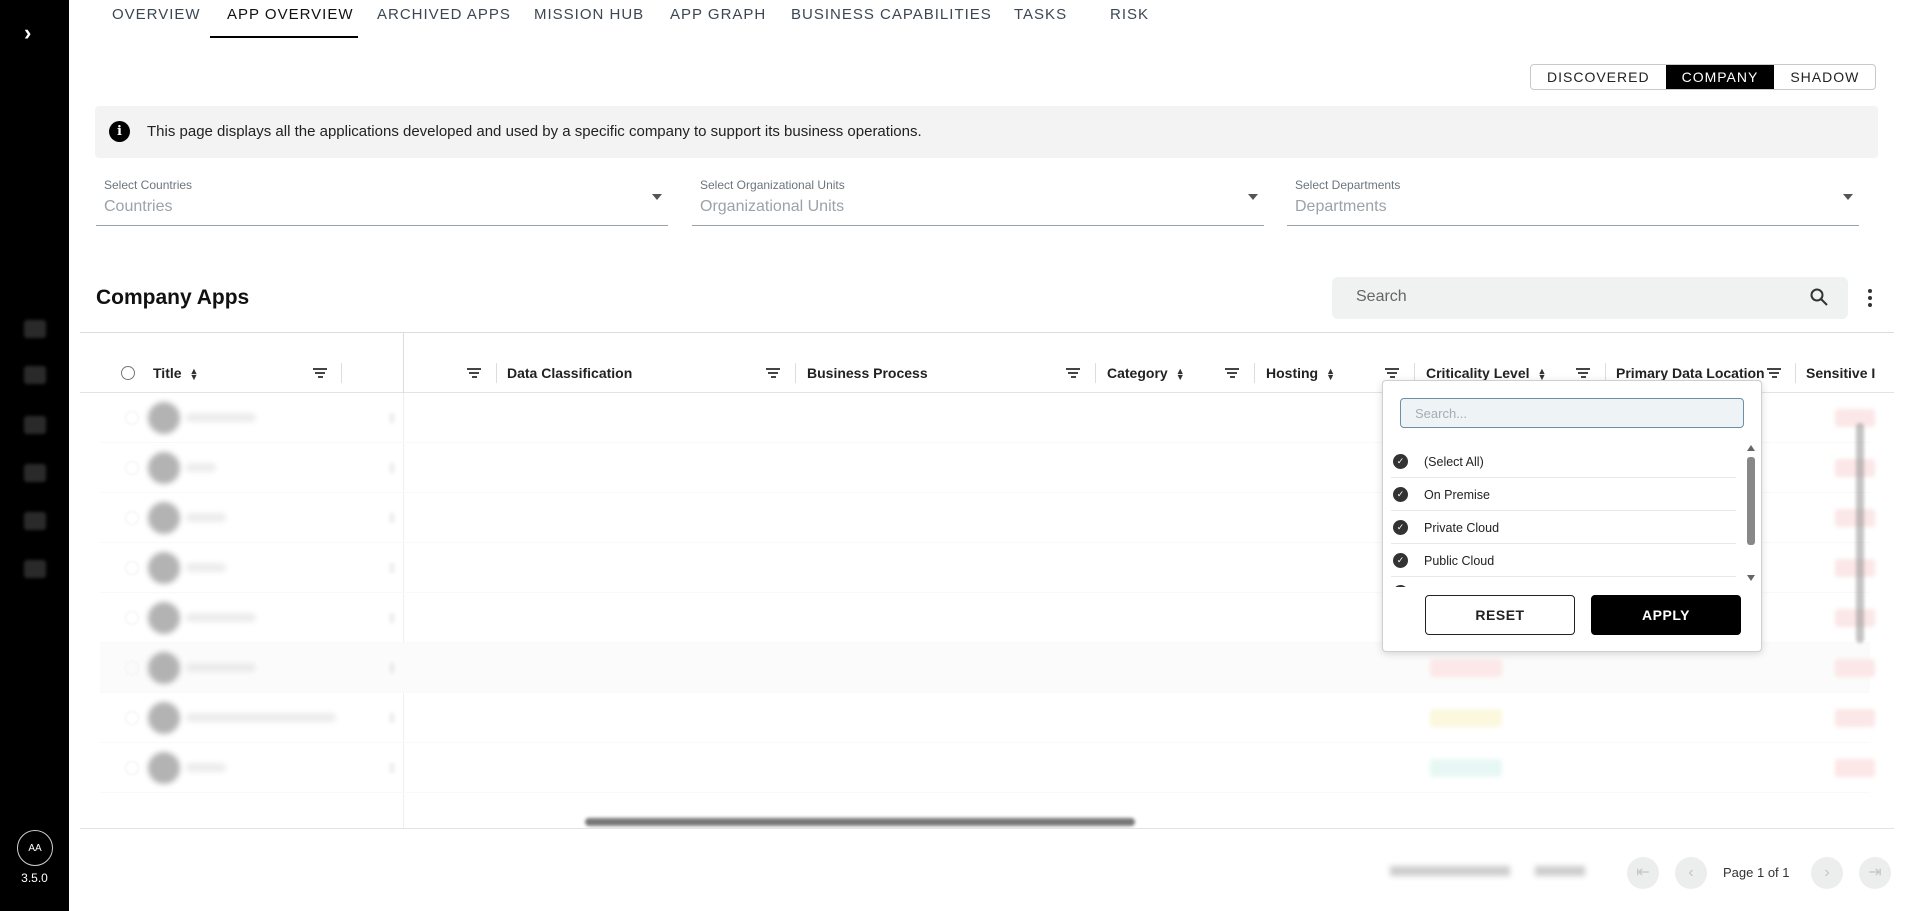 This screenshot has width=1906, height=911. Describe the element at coordinates (148, 185) in the screenshot. I see `countries-select-label: Select Countries` at that location.